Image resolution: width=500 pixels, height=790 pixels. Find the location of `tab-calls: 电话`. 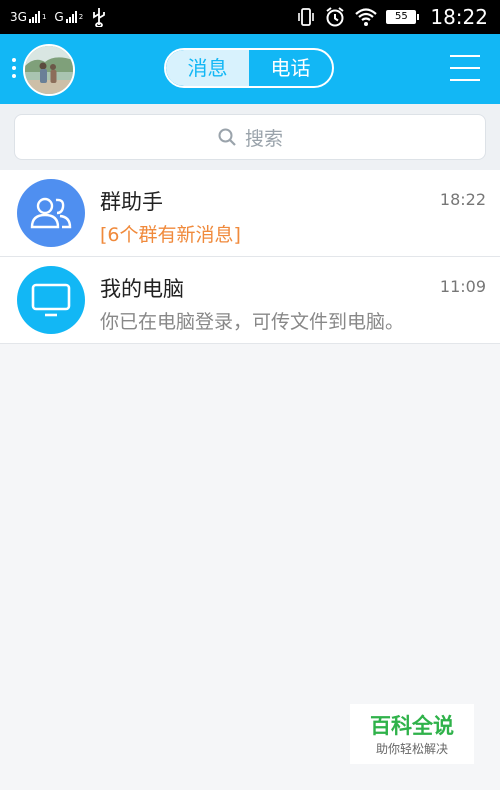

tab-calls: 电话 is located at coordinates (290, 68).